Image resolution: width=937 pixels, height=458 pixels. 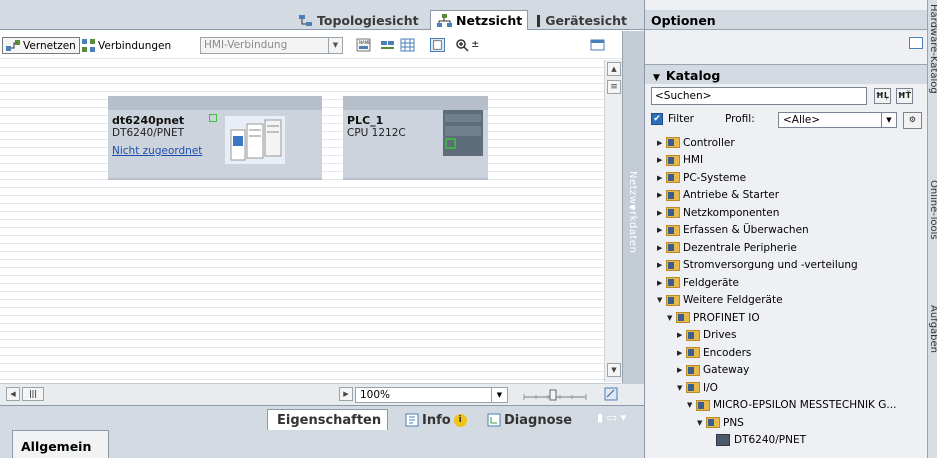 What do you see at coordinates (614, 370) in the screenshot?
I see `scroll-down-icon: ▼` at bounding box center [614, 370].